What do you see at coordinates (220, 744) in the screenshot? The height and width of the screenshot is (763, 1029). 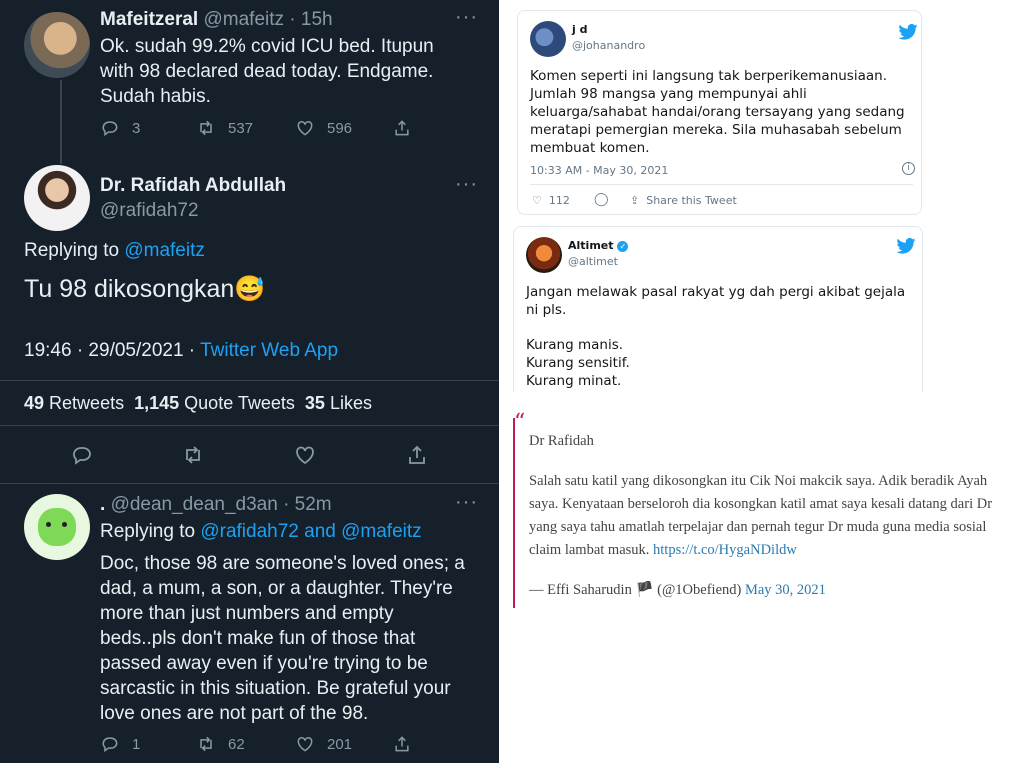 I see `retweet-button: 62` at bounding box center [220, 744].